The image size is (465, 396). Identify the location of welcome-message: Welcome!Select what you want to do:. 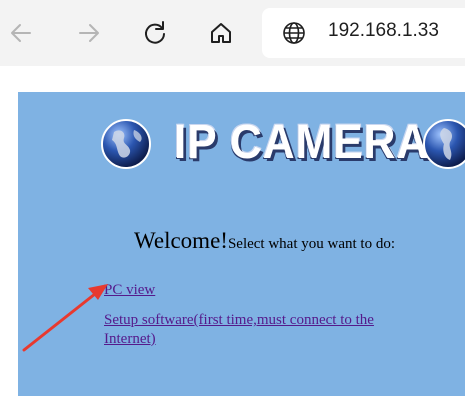
(264, 241).